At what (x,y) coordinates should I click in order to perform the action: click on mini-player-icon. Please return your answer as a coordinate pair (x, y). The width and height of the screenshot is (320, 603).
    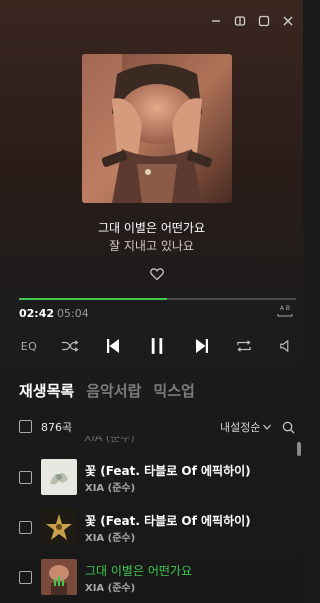
    Looking at the image, I should click on (240, 21).